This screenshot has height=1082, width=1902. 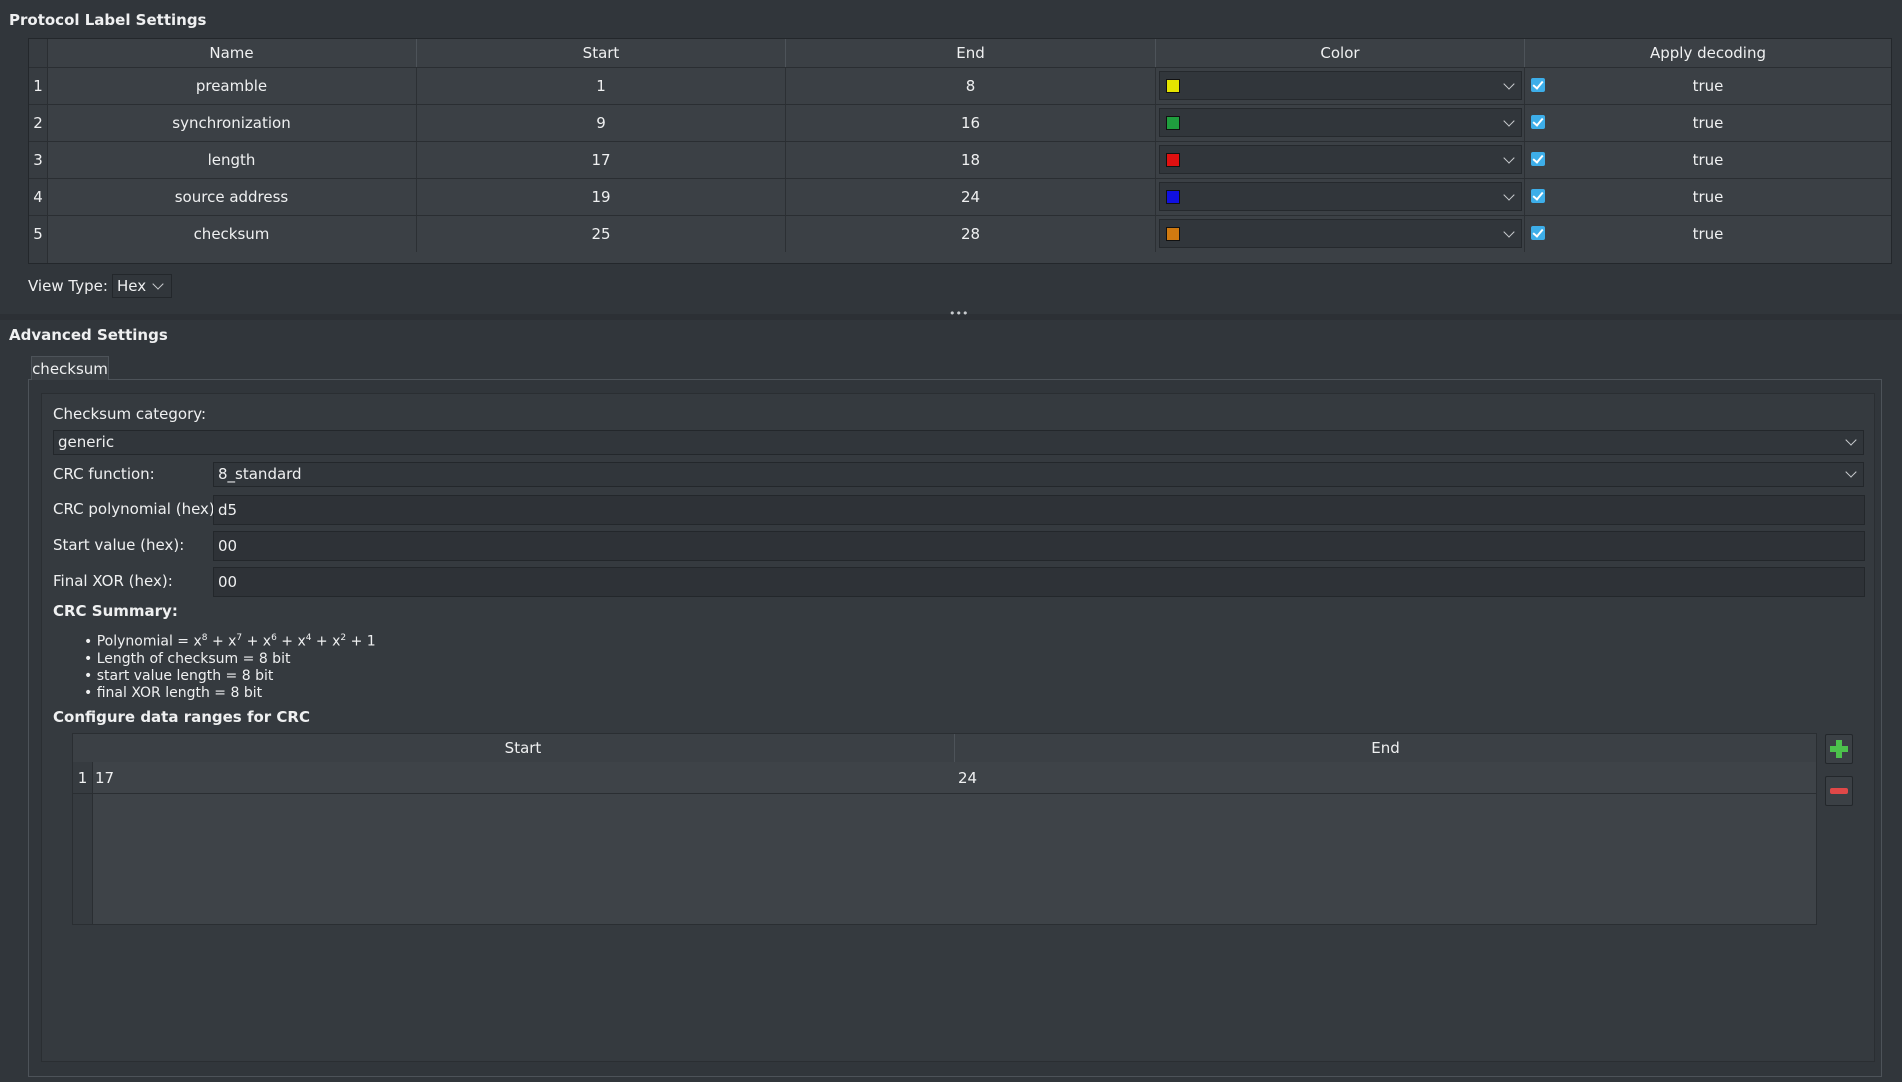 I want to click on summary-item: final XOR length = 8 bit, so click(x=230, y=693).